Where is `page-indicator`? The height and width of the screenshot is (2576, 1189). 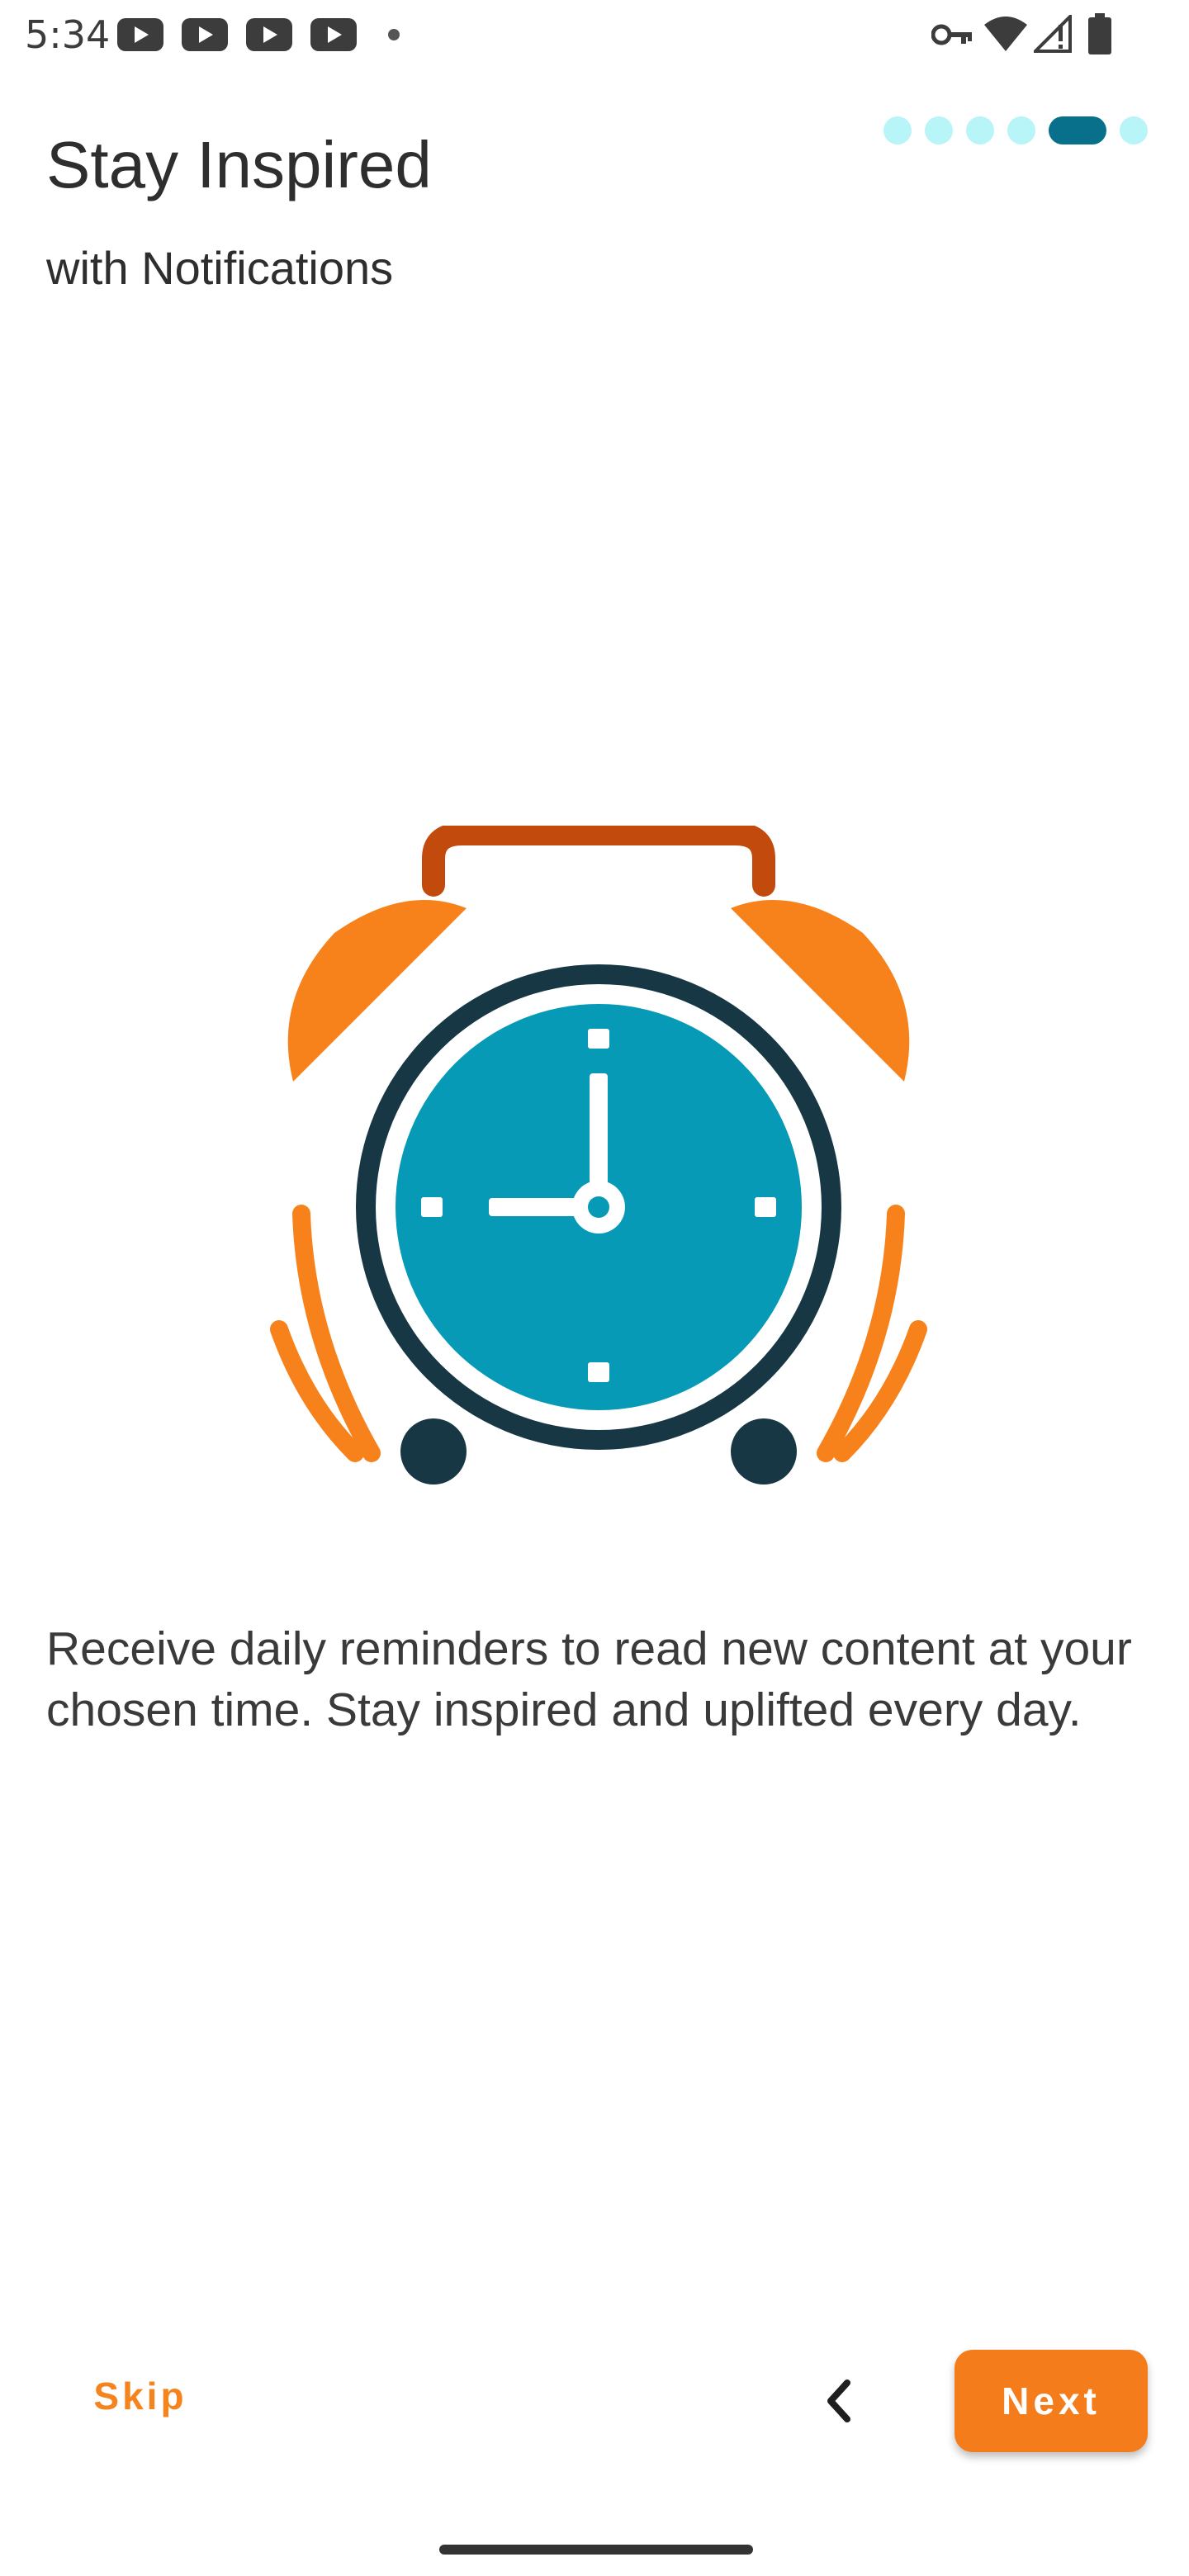
page-indicator is located at coordinates (1015, 130).